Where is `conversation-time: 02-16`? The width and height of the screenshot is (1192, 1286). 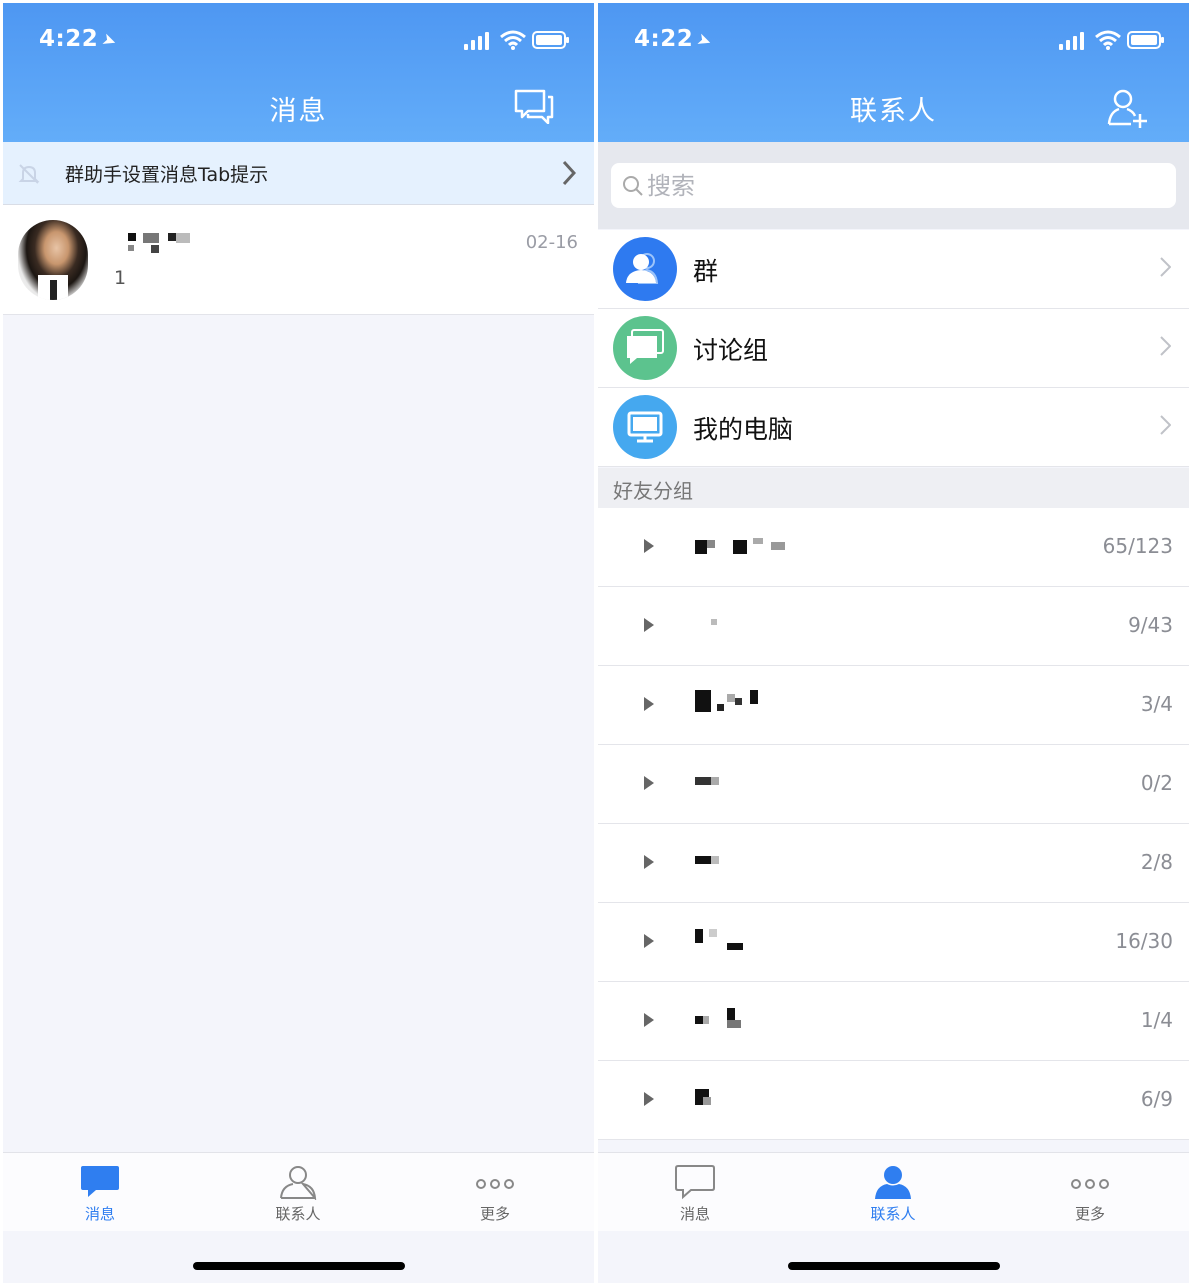
conversation-time: 02-16 is located at coordinates (551, 242).